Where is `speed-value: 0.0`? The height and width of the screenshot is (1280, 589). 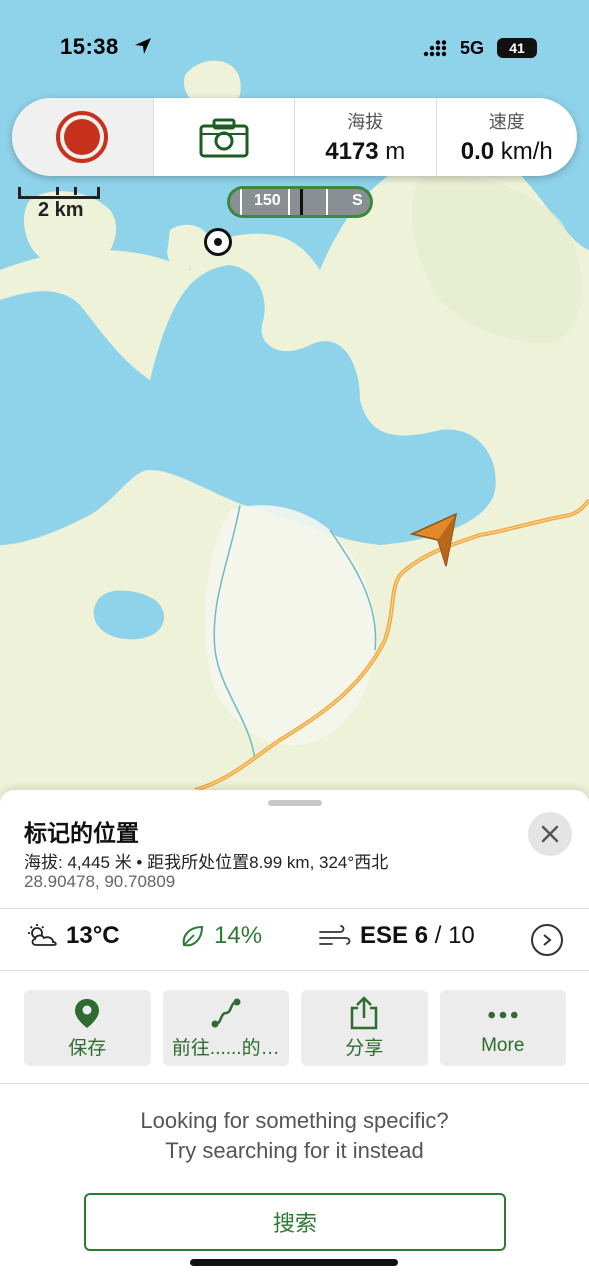
speed-value: 0.0 is located at coordinates (477, 151).